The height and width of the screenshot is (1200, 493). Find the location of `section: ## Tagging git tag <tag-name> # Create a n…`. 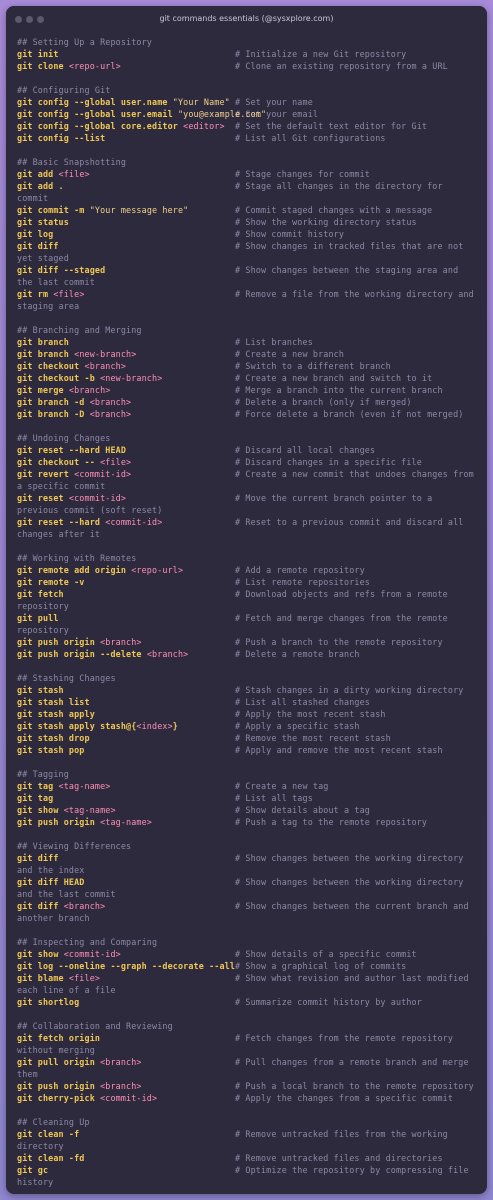

section: ## Tagging git tag <tag-name> # Create a n… is located at coordinates (248, 798).